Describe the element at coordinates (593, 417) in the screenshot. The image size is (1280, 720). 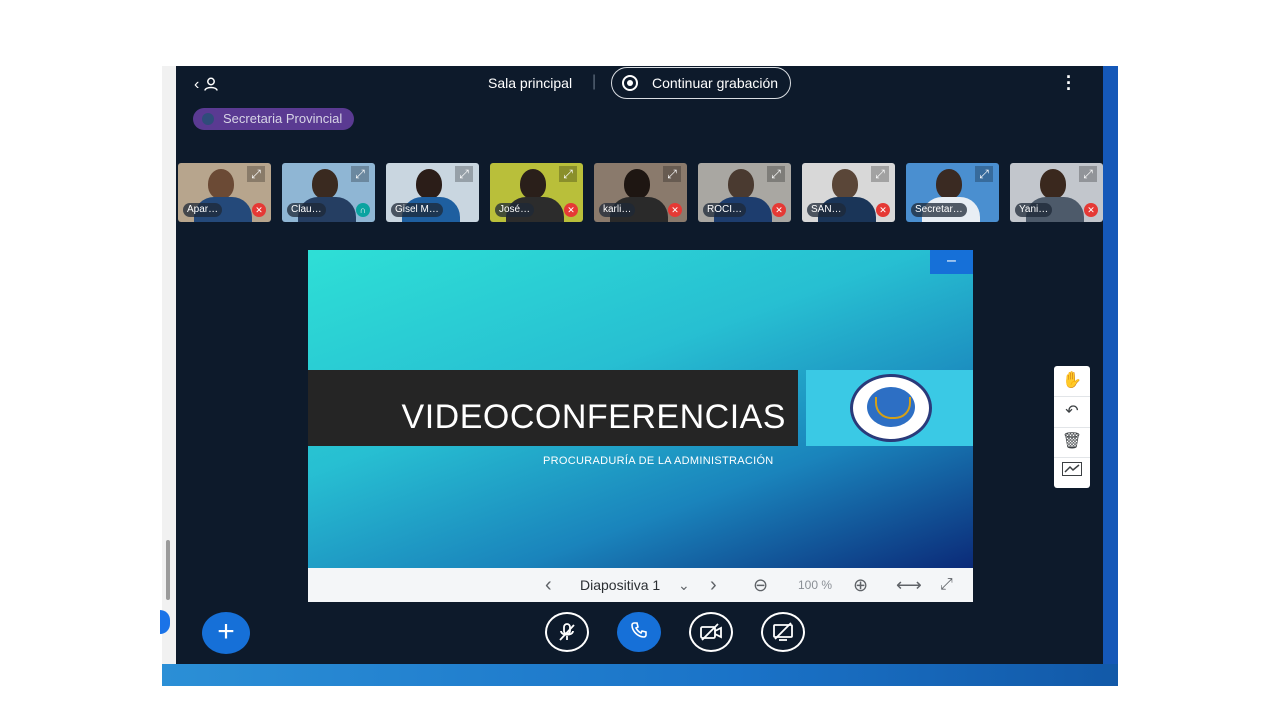
I see `slide-title: VIDEOCONFERENCIAS` at that location.